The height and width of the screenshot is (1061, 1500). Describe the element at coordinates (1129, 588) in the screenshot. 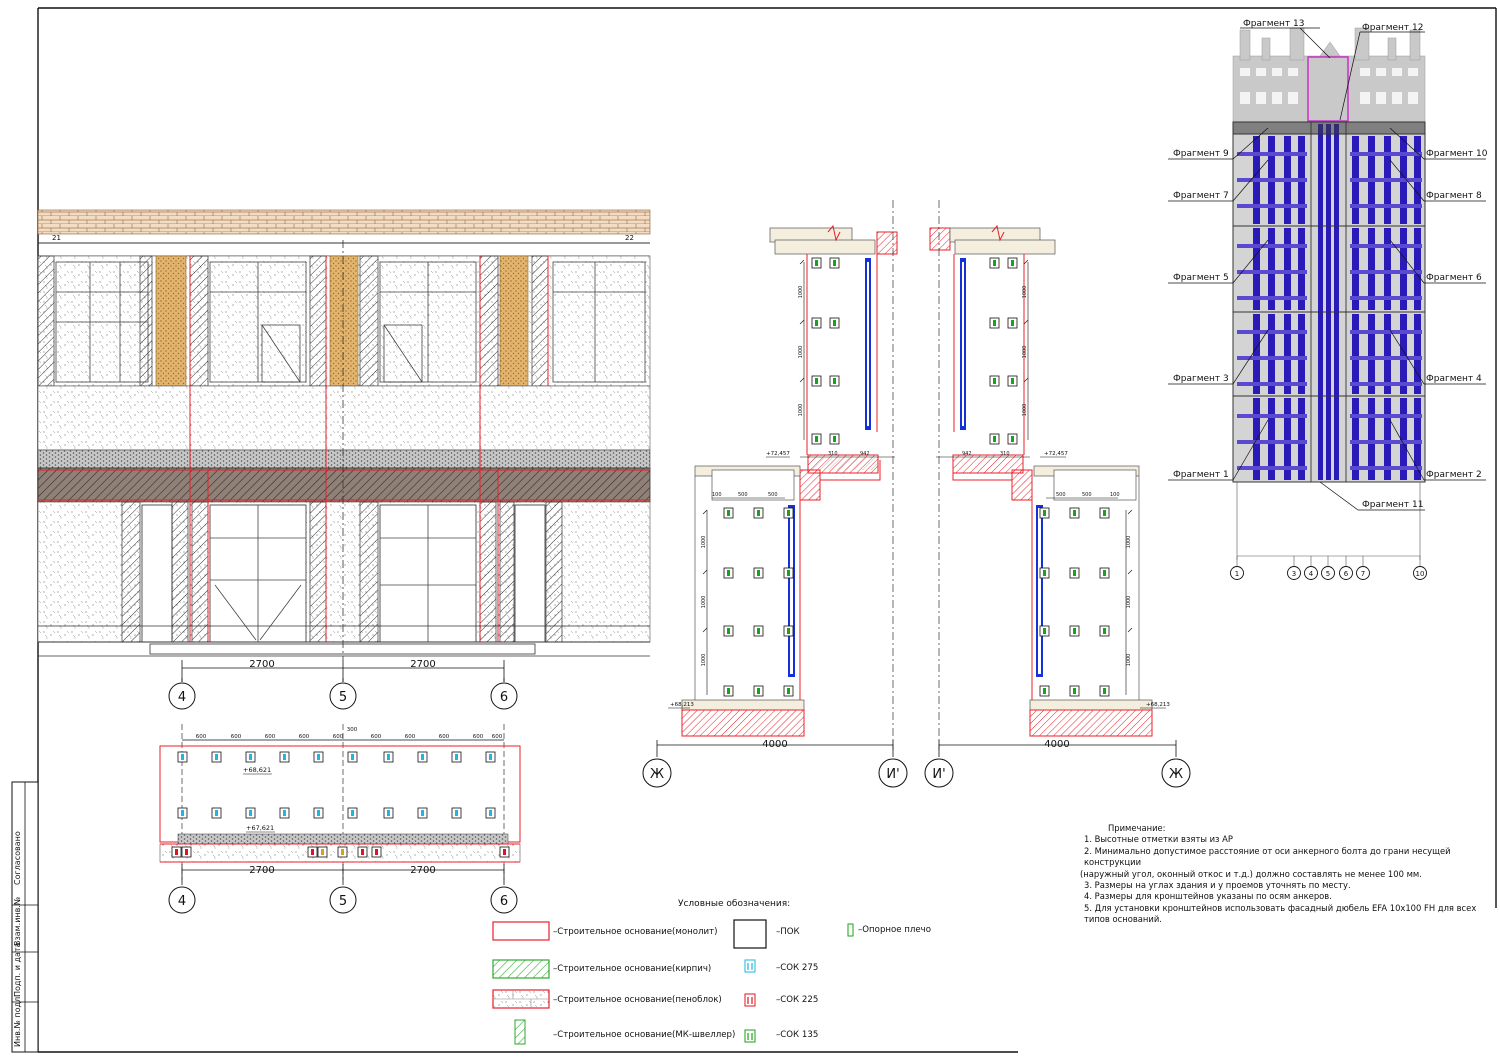

I see `section-right-lower-vdims: 1000 1000 1000` at that location.